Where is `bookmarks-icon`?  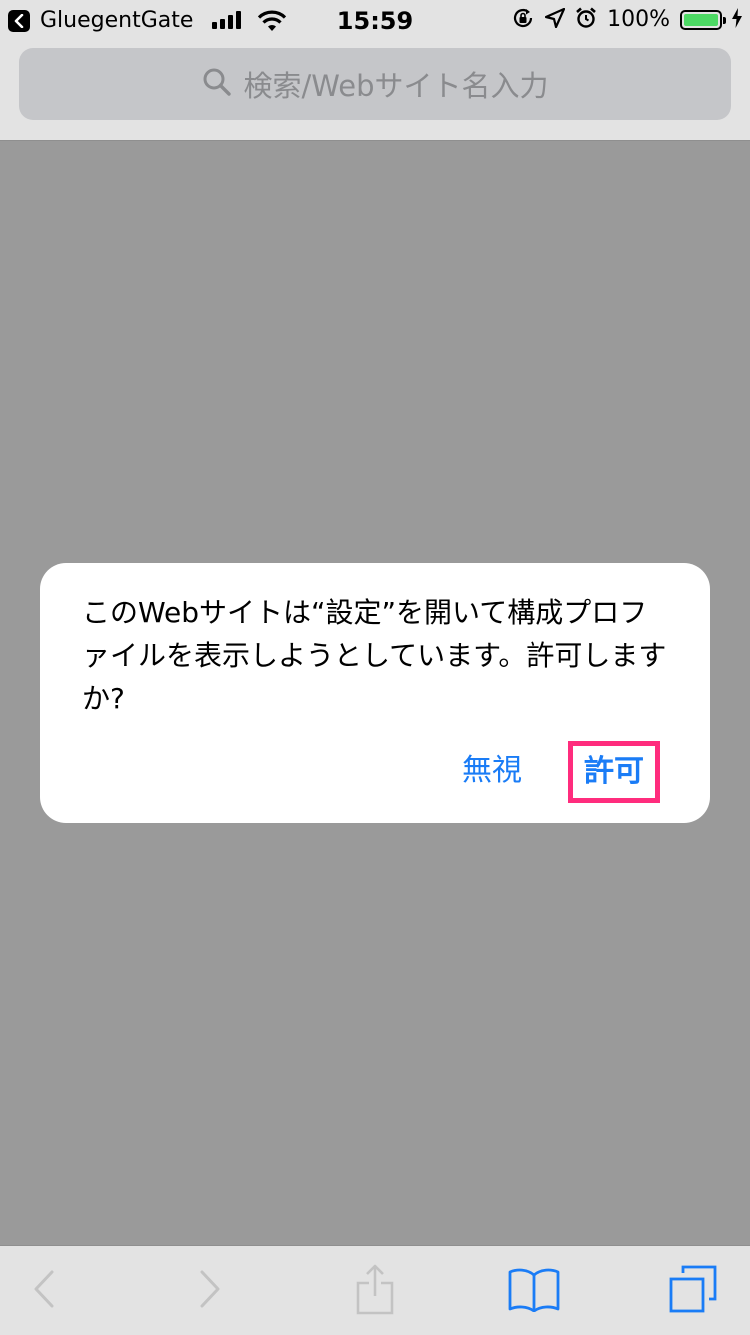
bookmarks-icon is located at coordinates (534, 1290).